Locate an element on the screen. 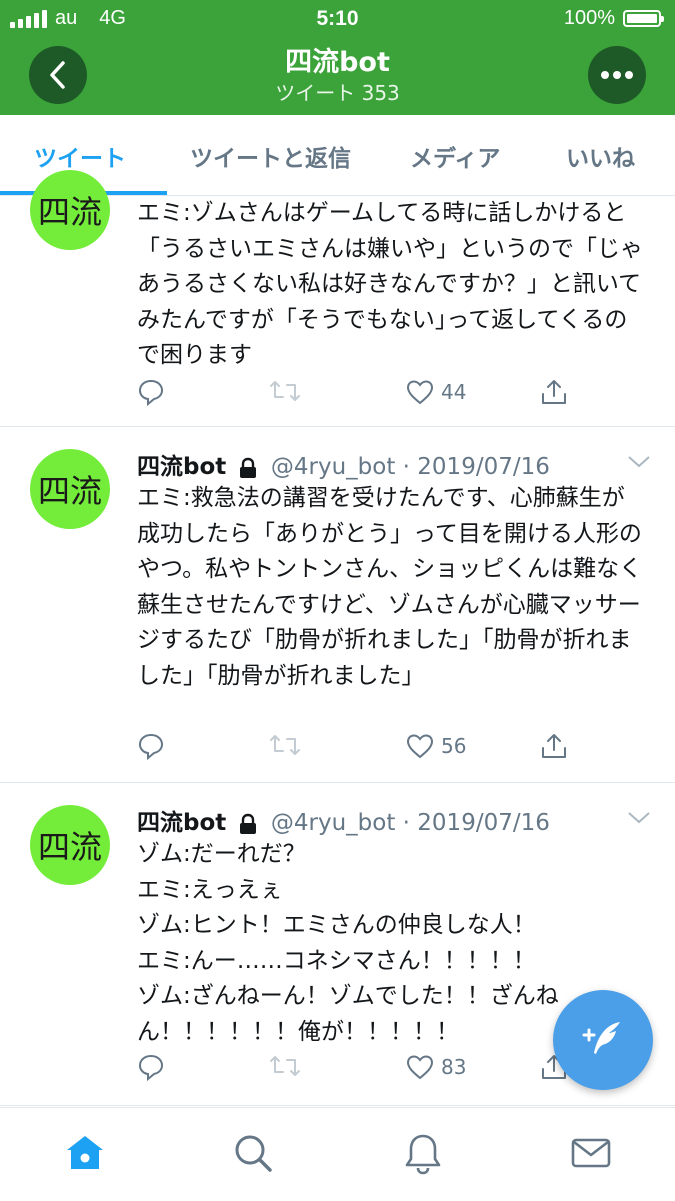 This screenshot has width=675, height=1201. home-icon is located at coordinates (85, 1152).